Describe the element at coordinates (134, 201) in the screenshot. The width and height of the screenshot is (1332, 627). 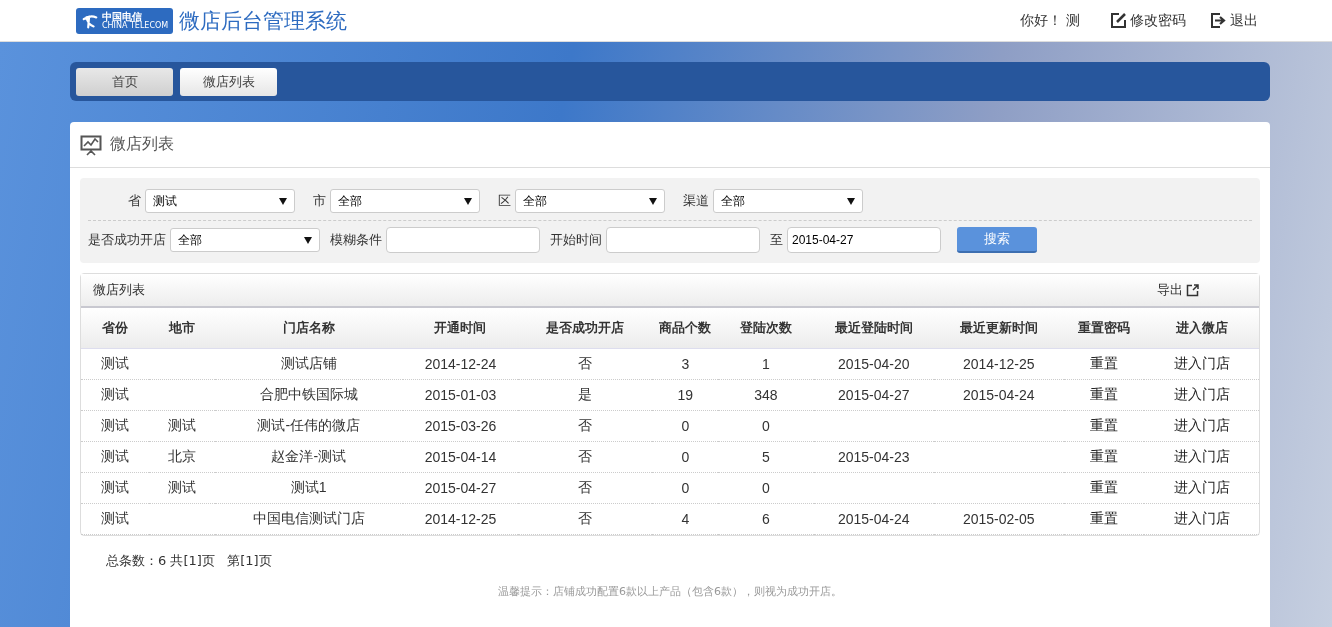
I see `filter-label: 省` at that location.